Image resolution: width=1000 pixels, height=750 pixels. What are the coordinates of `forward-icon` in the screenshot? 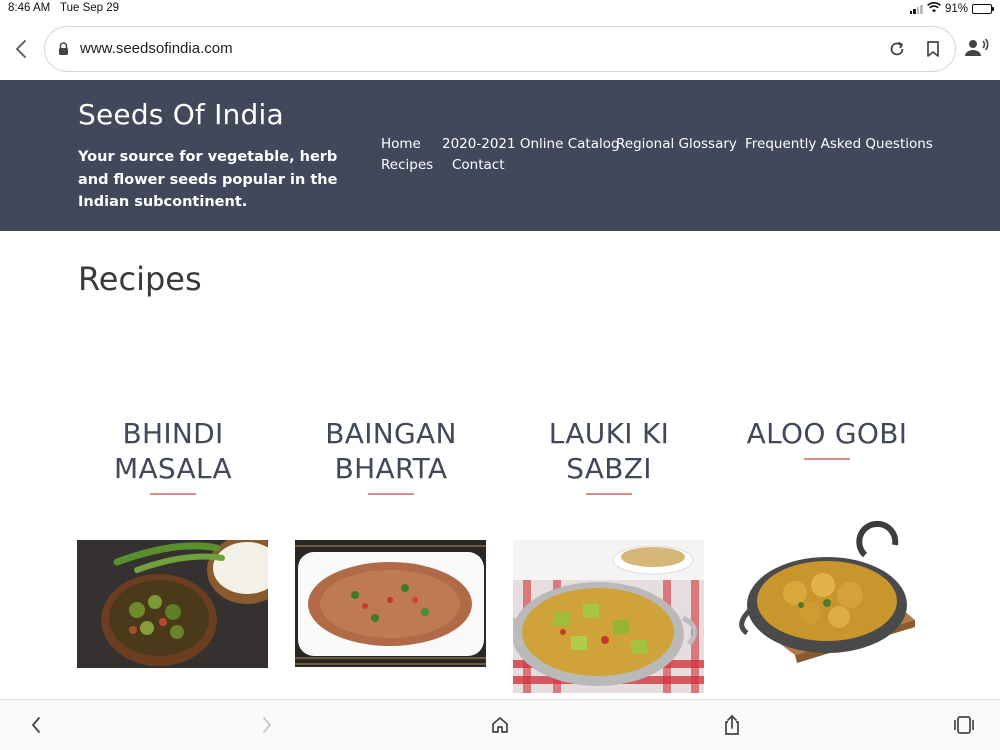 It's located at (267, 725).